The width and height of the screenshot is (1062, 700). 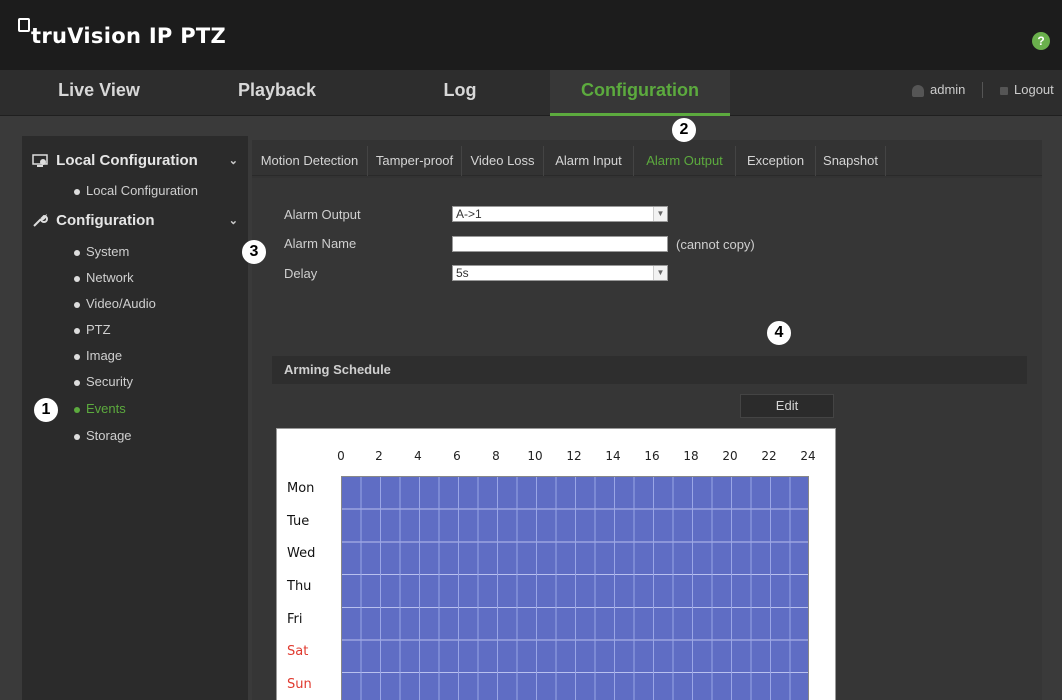 What do you see at coordinates (460, 93) in the screenshot?
I see `tab-log: Log` at bounding box center [460, 93].